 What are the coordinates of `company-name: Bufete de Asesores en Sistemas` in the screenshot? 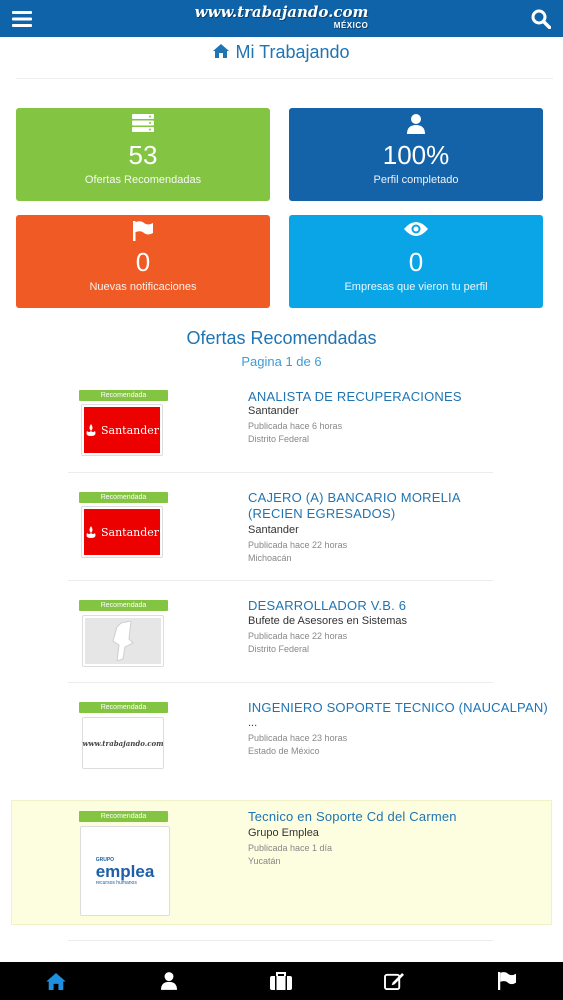 It's located at (327, 621).